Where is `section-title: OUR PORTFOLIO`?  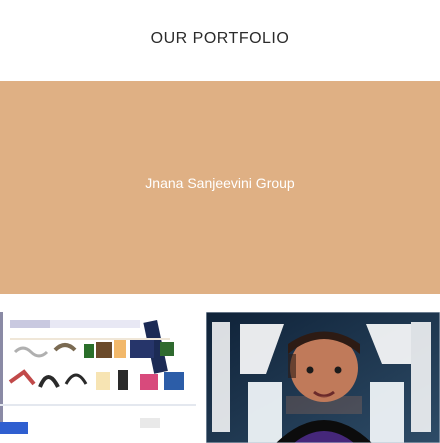
section-title: OUR PORTFOLIO is located at coordinates (220, 38).